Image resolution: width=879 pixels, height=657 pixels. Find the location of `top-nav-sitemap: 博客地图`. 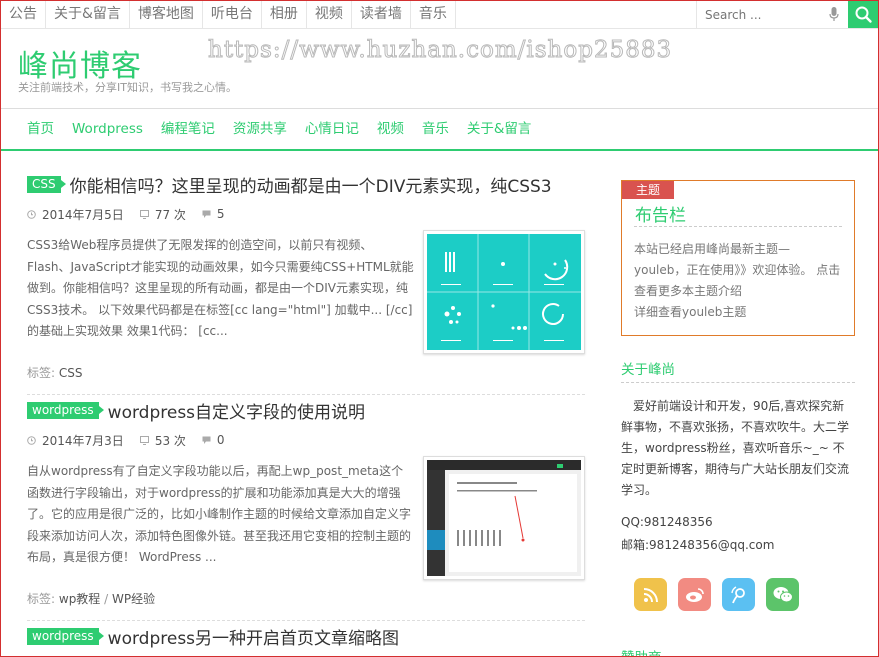

top-nav-sitemap: 博客地图 is located at coordinates (166, 14).